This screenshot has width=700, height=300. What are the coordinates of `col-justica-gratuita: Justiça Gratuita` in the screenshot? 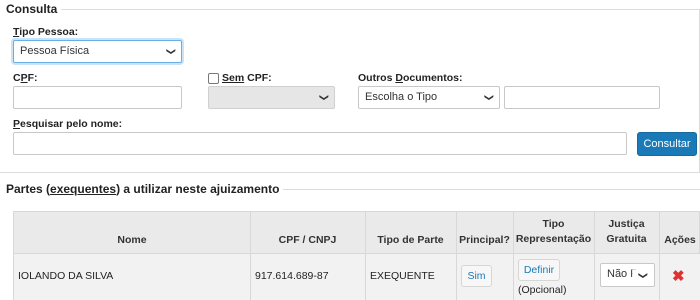 It's located at (626, 231).